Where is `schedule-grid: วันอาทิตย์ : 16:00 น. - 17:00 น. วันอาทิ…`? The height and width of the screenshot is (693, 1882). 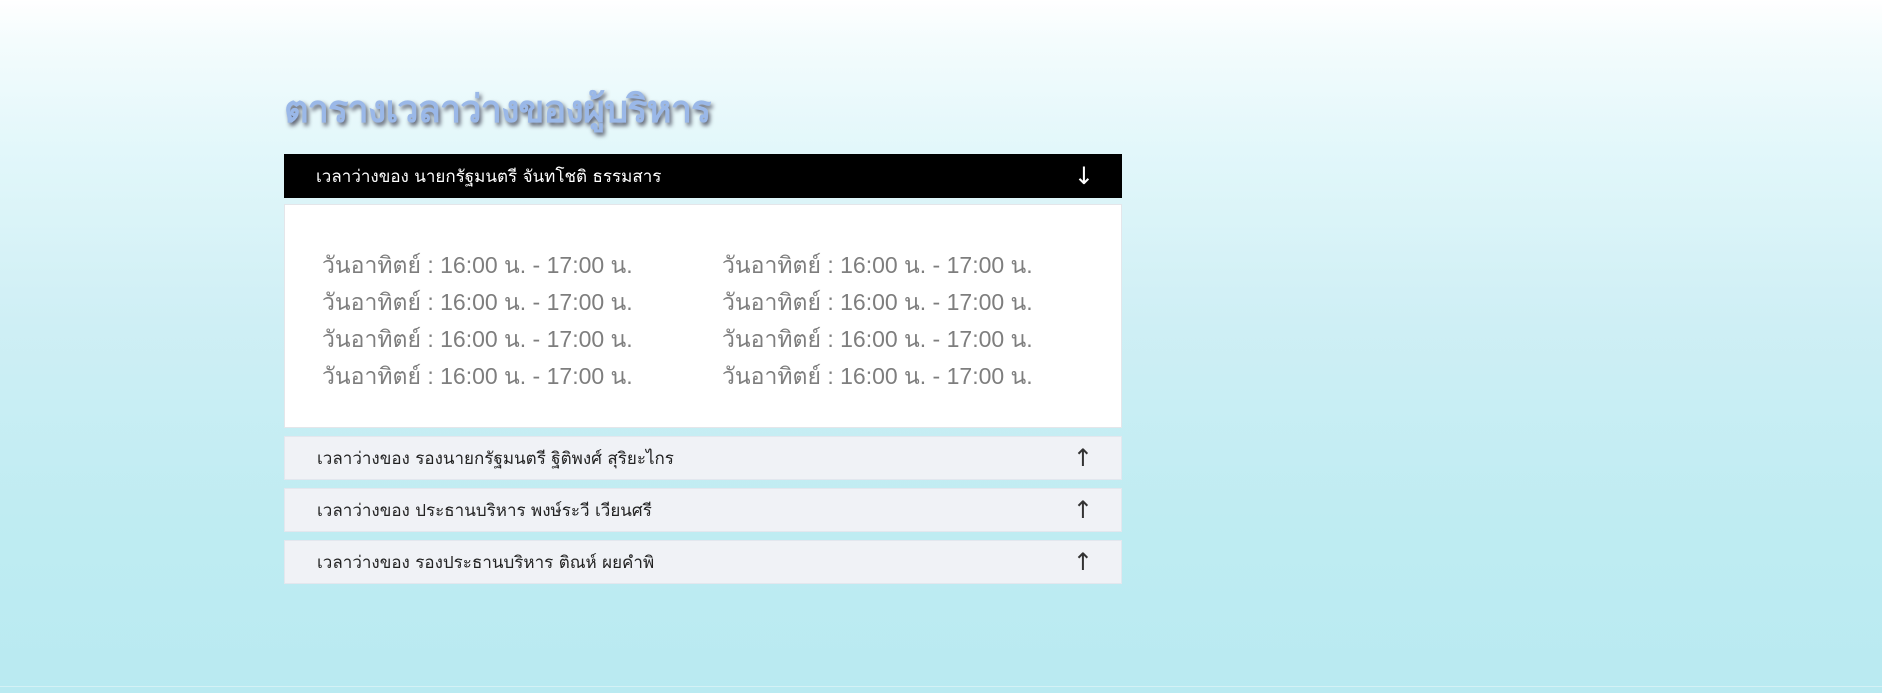
schedule-grid: วันอาทิตย์ : 16:00 น. - 17:00 น. วันอาทิ… is located at coordinates (721, 321).